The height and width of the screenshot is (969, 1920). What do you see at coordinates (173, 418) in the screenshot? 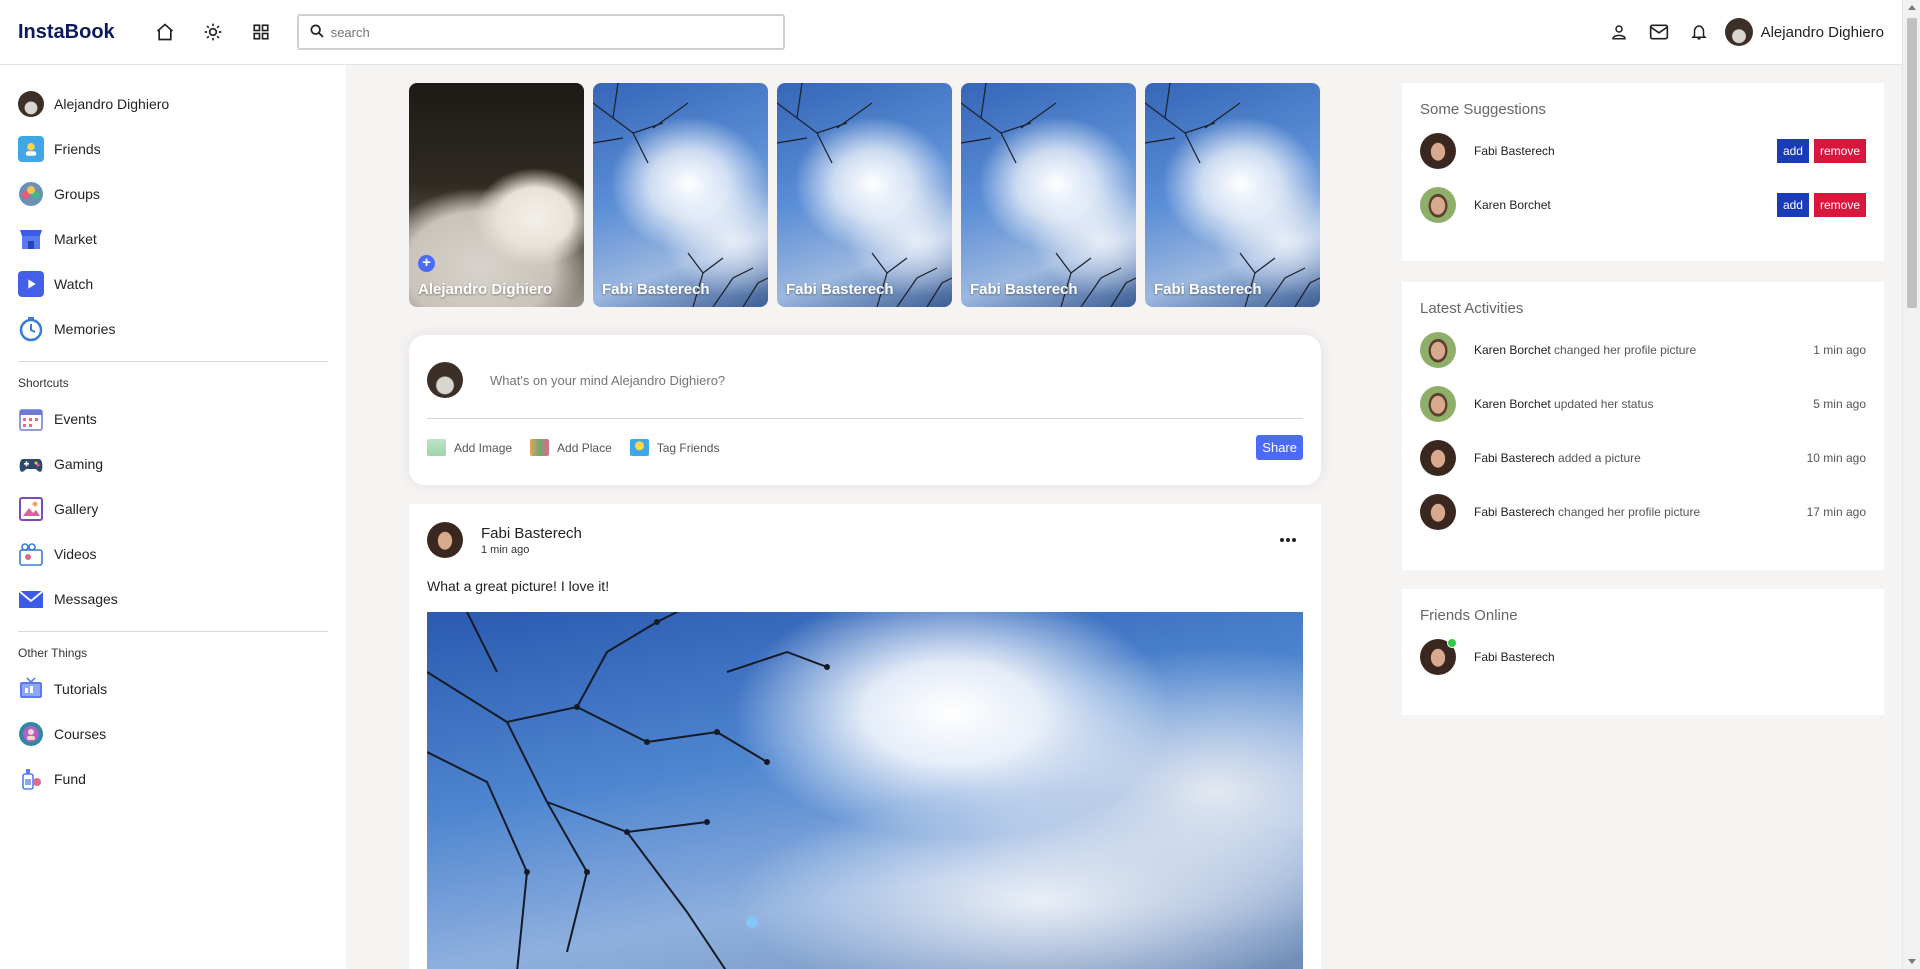
I see `sidebar-item-events: Events` at bounding box center [173, 418].